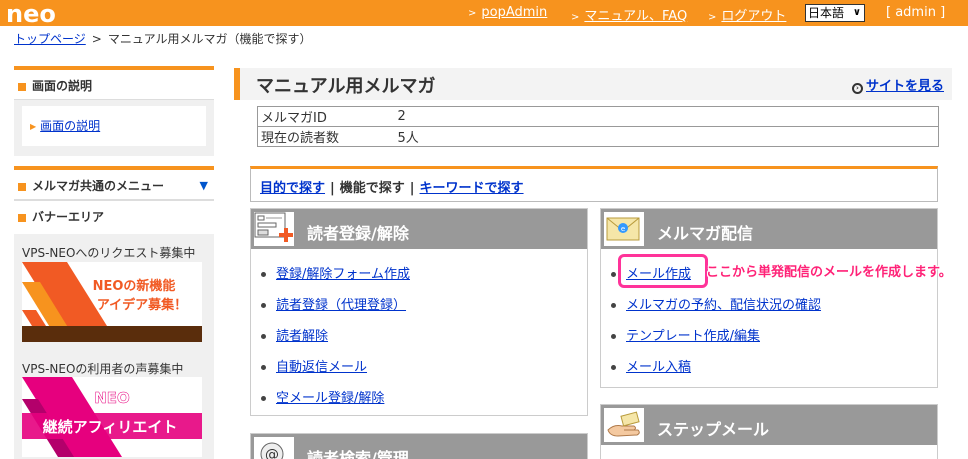 The height and width of the screenshot is (459, 968). What do you see at coordinates (321, 367) in the screenshot?
I see `auto-reply-link: 自動返信メール` at bounding box center [321, 367].